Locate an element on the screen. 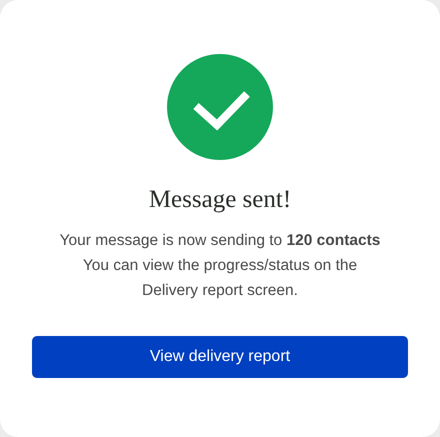 This screenshot has width=440, height=437. message-text: Your message is now sending to 120 contacts You can view the progress/status on the Delivery report screen. is located at coordinates (220, 266).